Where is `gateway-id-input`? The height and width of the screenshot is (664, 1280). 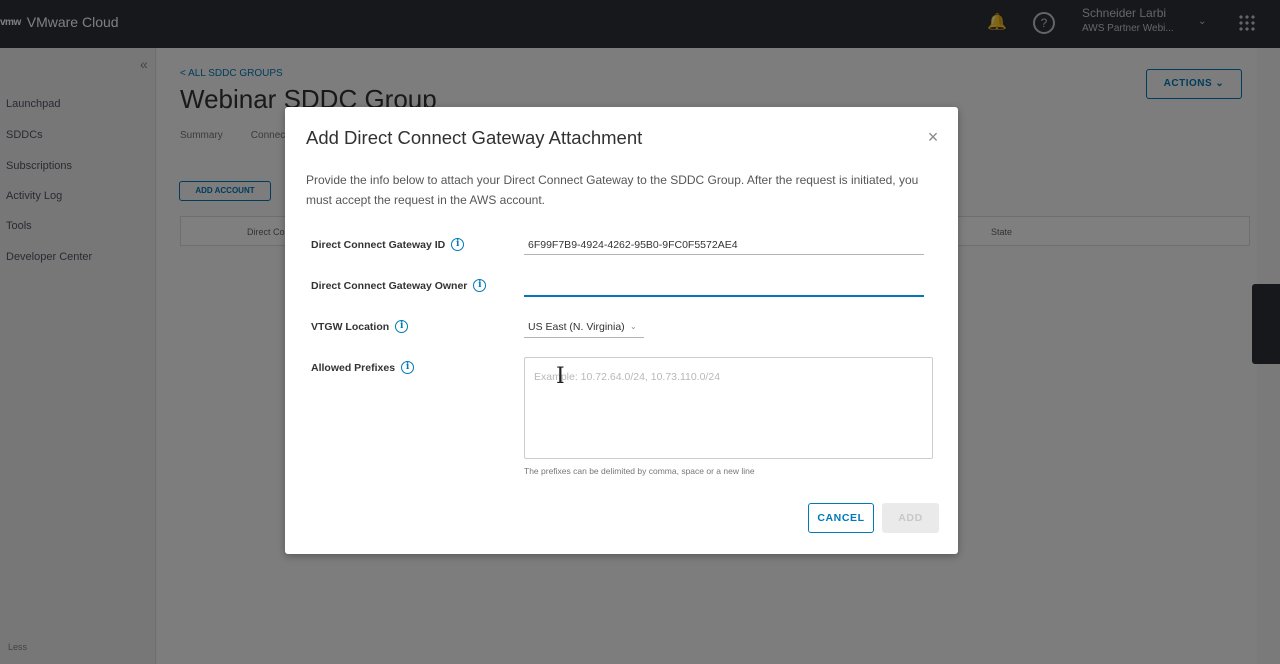 gateway-id-input is located at coordinates (724, 245).